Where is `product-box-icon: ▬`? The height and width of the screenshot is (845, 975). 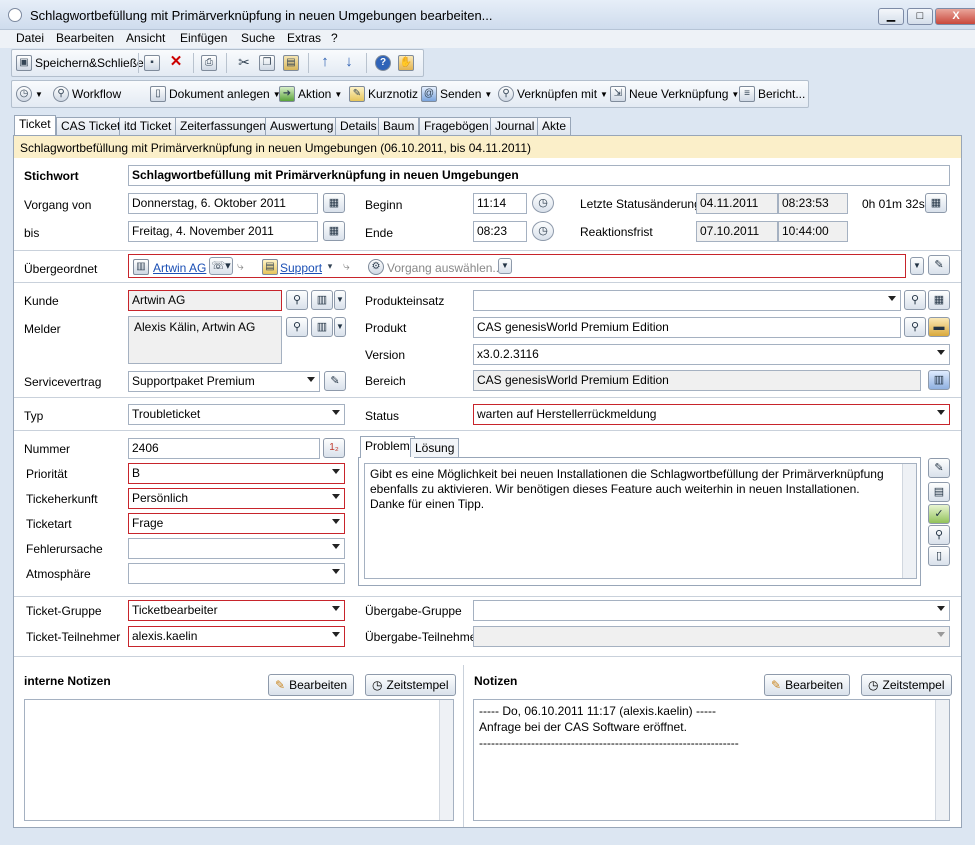 product-box-icon: ▬ is located at coordinates (939, 327).